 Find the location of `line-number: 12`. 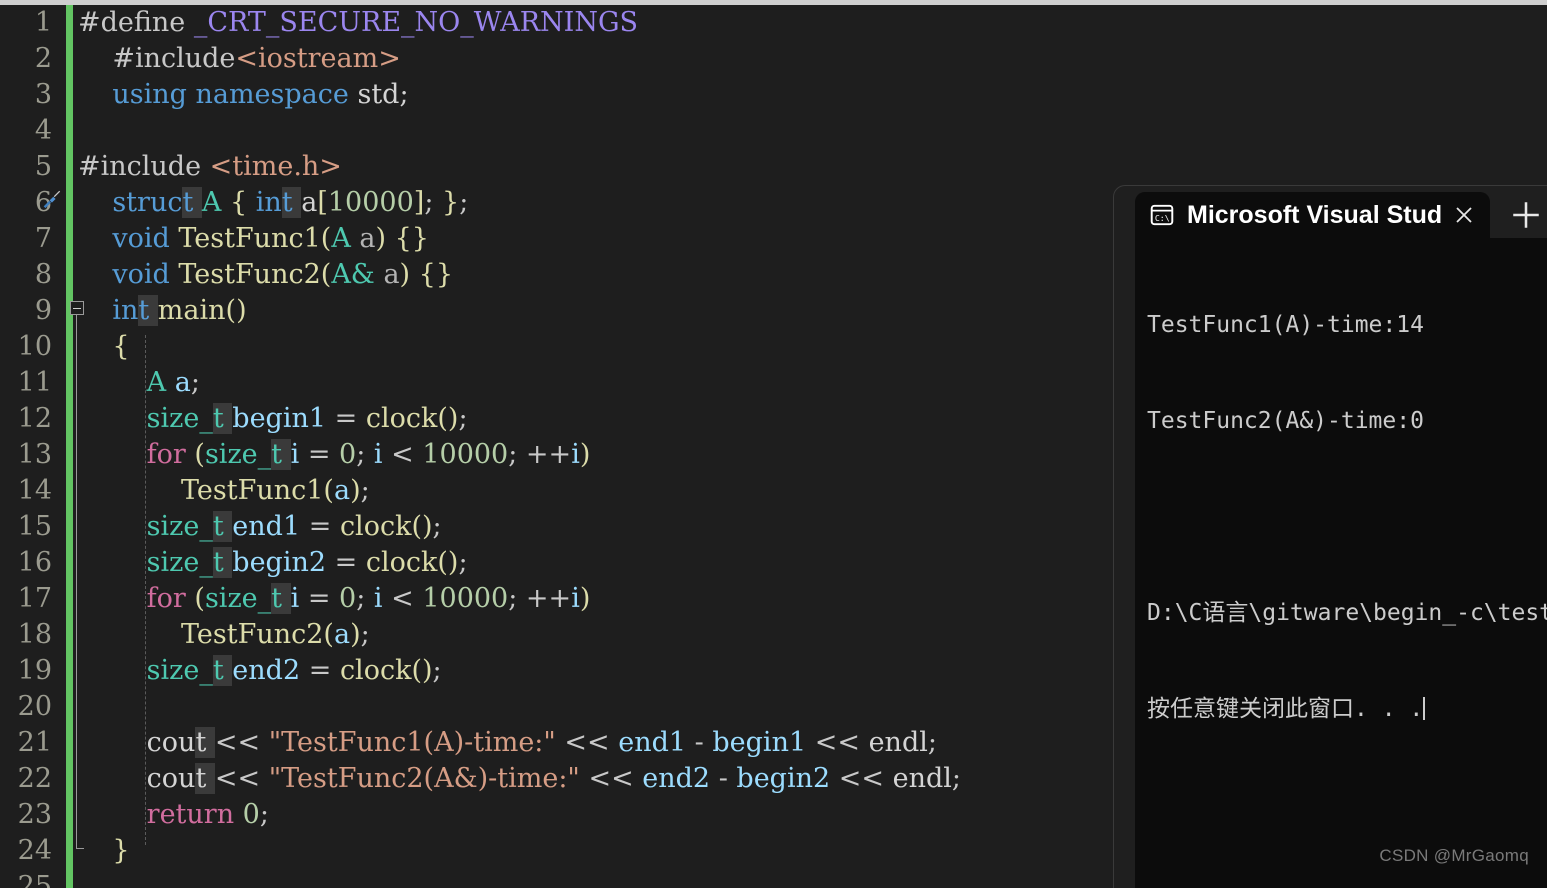

line-number: 12 is located at coordinates (34, 418).